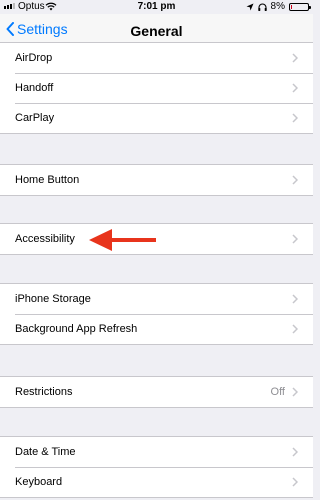 Image resolution: width=320 pixels, height=500 pixels. What do you see at coordinates (300, 6) in the screenshot?
I see `battery-icon` at bounding box center [300, 6].